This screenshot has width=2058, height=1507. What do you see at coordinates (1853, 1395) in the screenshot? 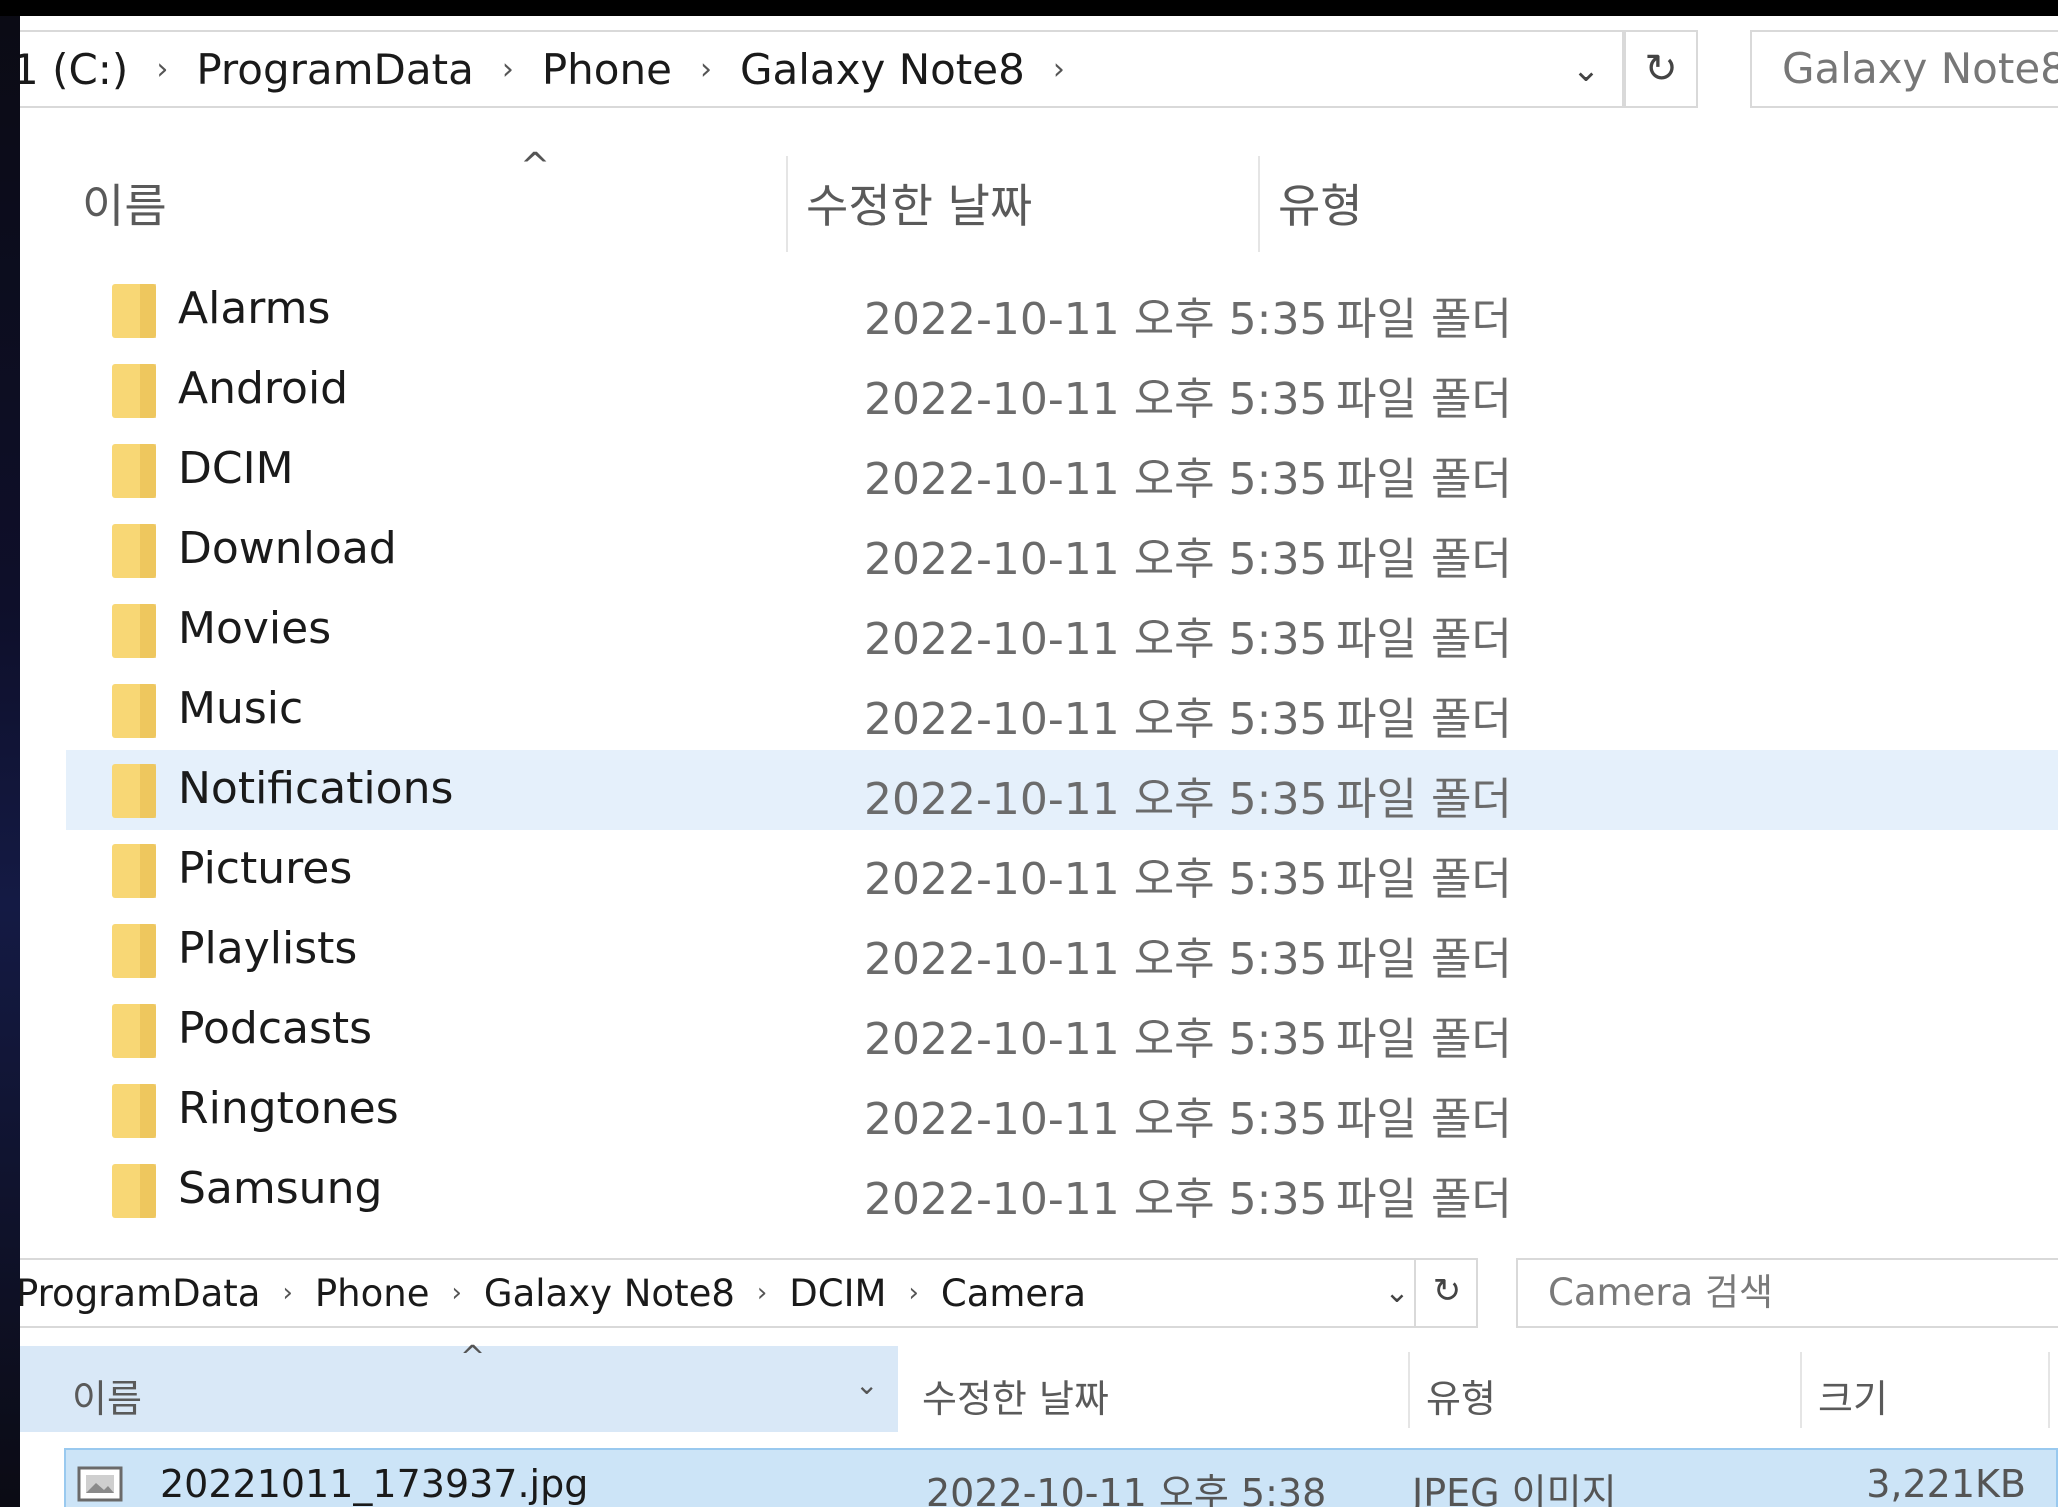
I see `column-header-size: 크기` at bounding box center [1853, 1395].